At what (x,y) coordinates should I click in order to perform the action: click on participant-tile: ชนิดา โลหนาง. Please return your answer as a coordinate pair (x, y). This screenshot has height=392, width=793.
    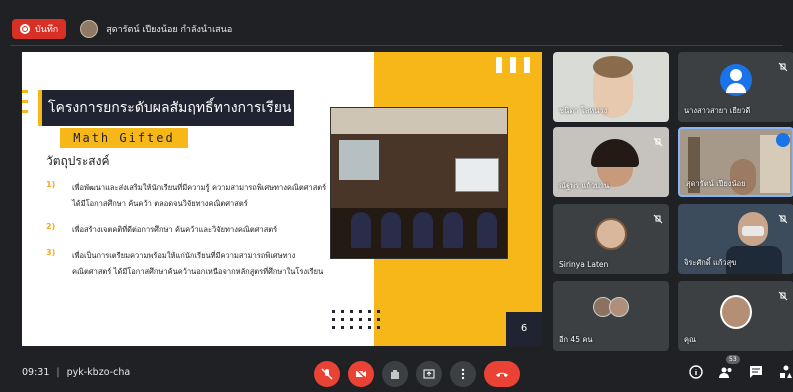
    Looking at the image, I should click on (611, 87).